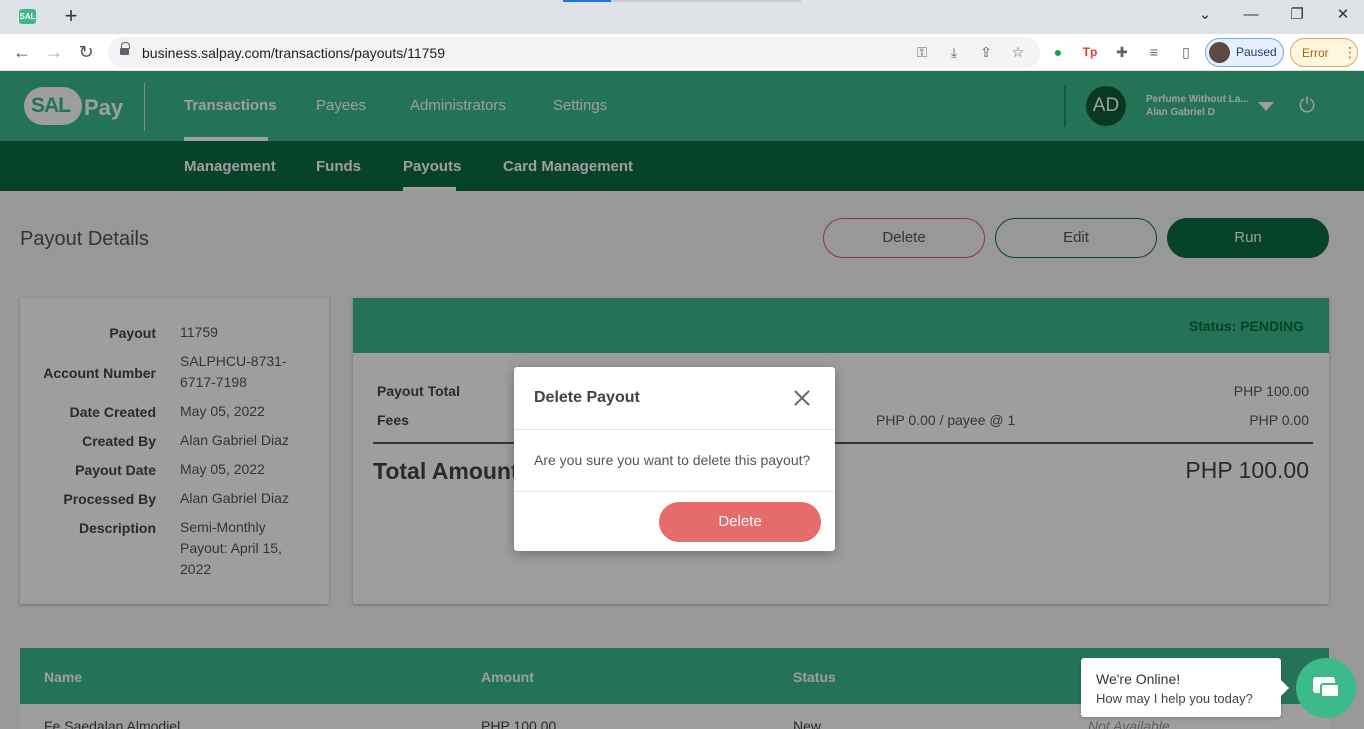 This screenshot has height=729, width=1364. I want to click on tab-strip-highlight, so click(706, 1).